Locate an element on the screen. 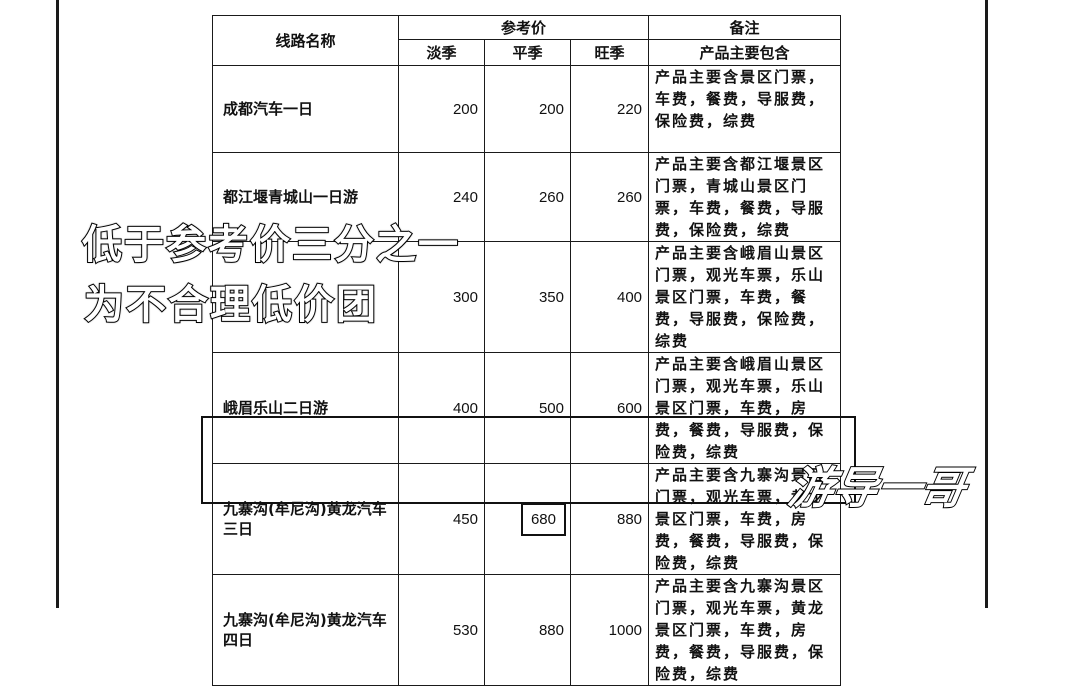  regular-season-price: 200 is located at coordinates (527, 109).